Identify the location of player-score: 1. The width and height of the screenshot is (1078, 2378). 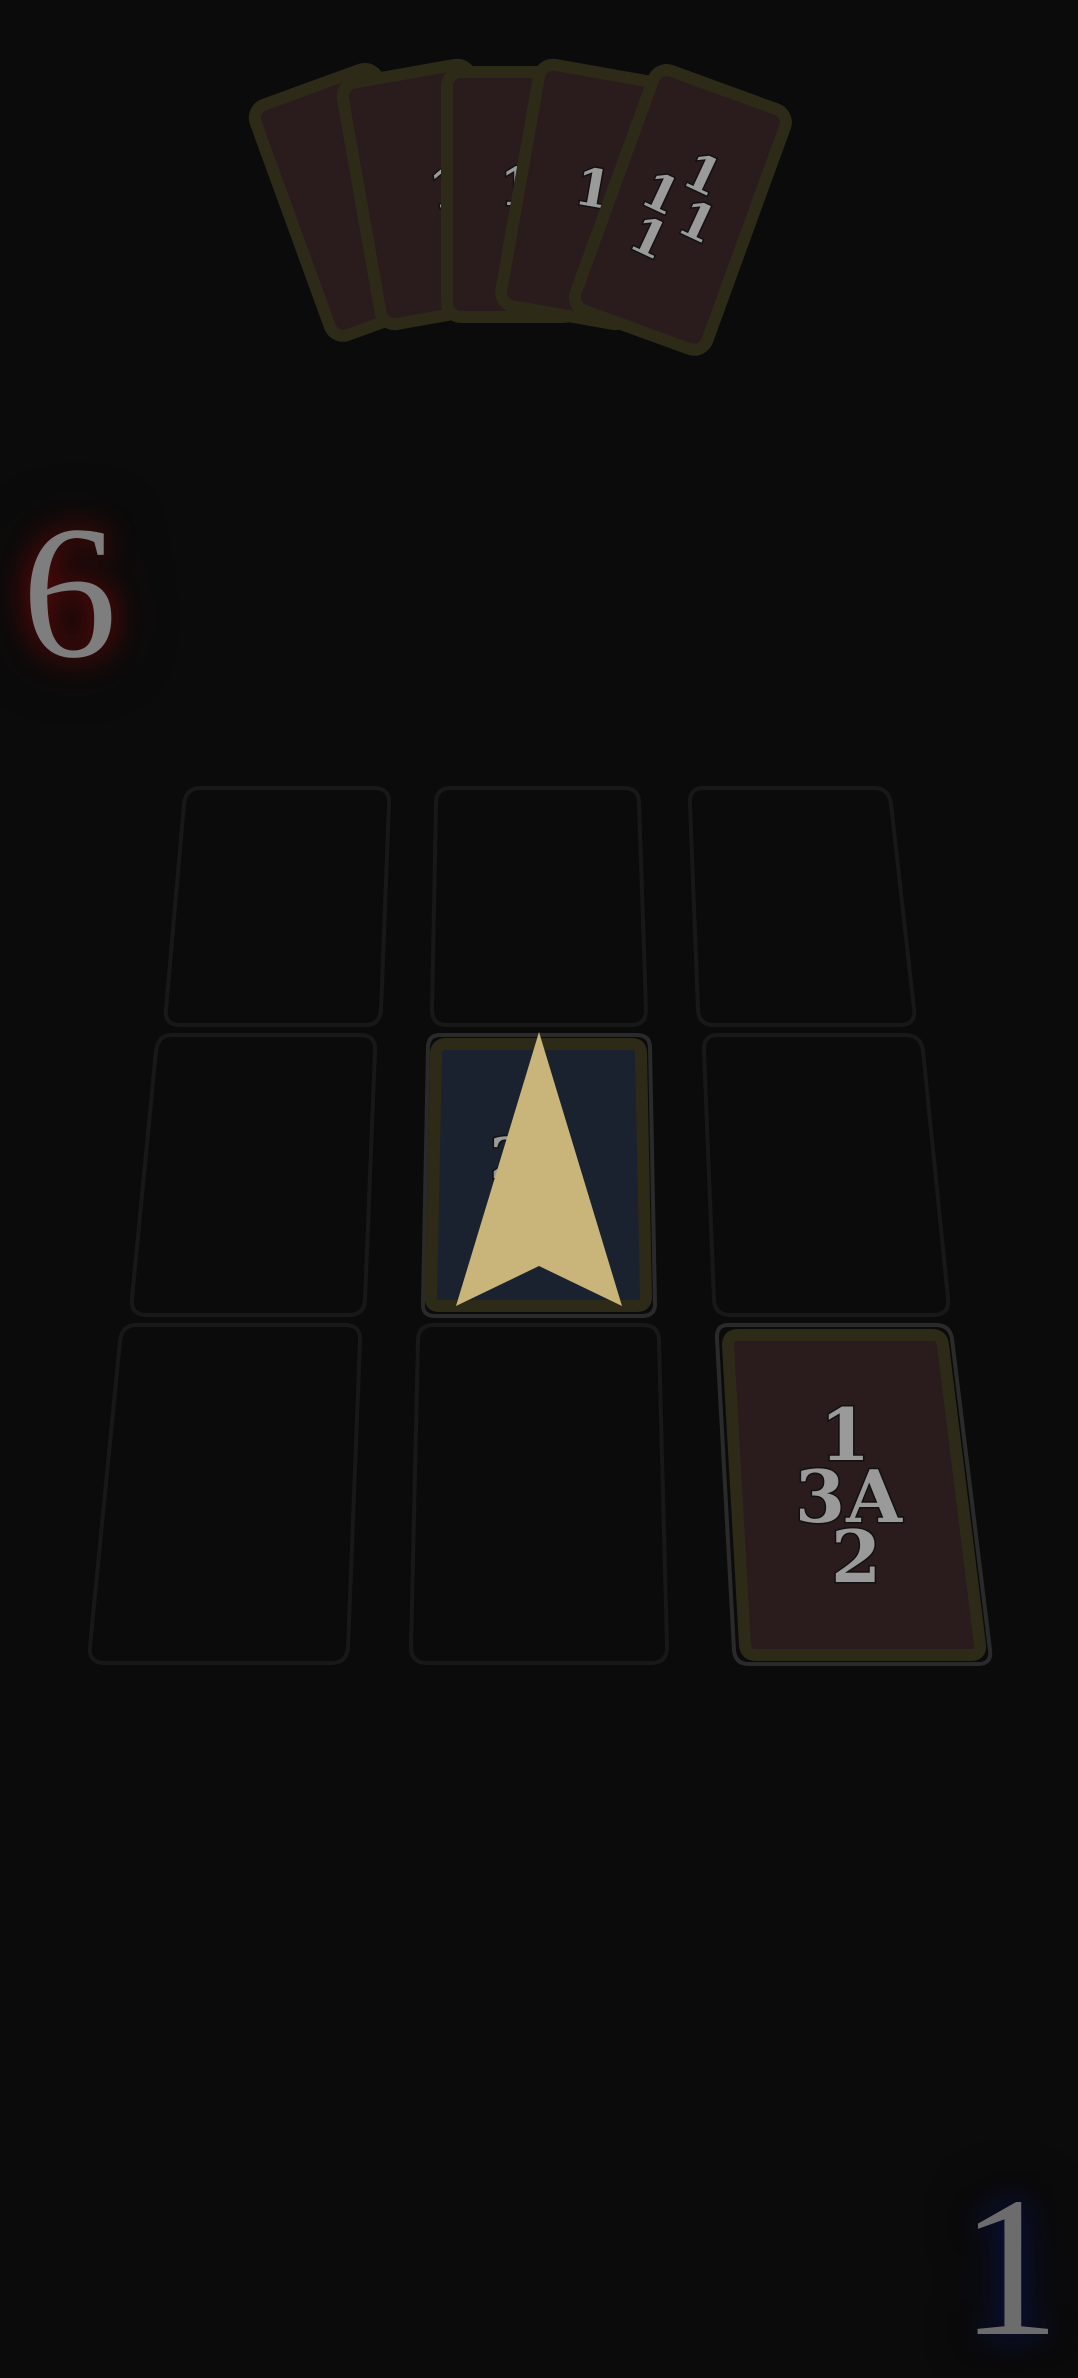
(1010, 2267).